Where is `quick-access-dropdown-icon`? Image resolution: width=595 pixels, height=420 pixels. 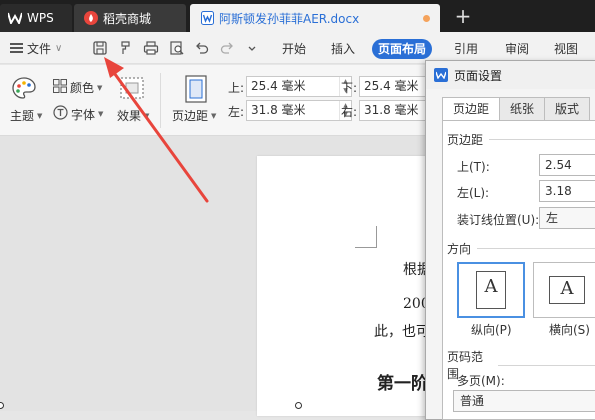 quick-access-dropdown-icon is located at coordinates (252, 48).